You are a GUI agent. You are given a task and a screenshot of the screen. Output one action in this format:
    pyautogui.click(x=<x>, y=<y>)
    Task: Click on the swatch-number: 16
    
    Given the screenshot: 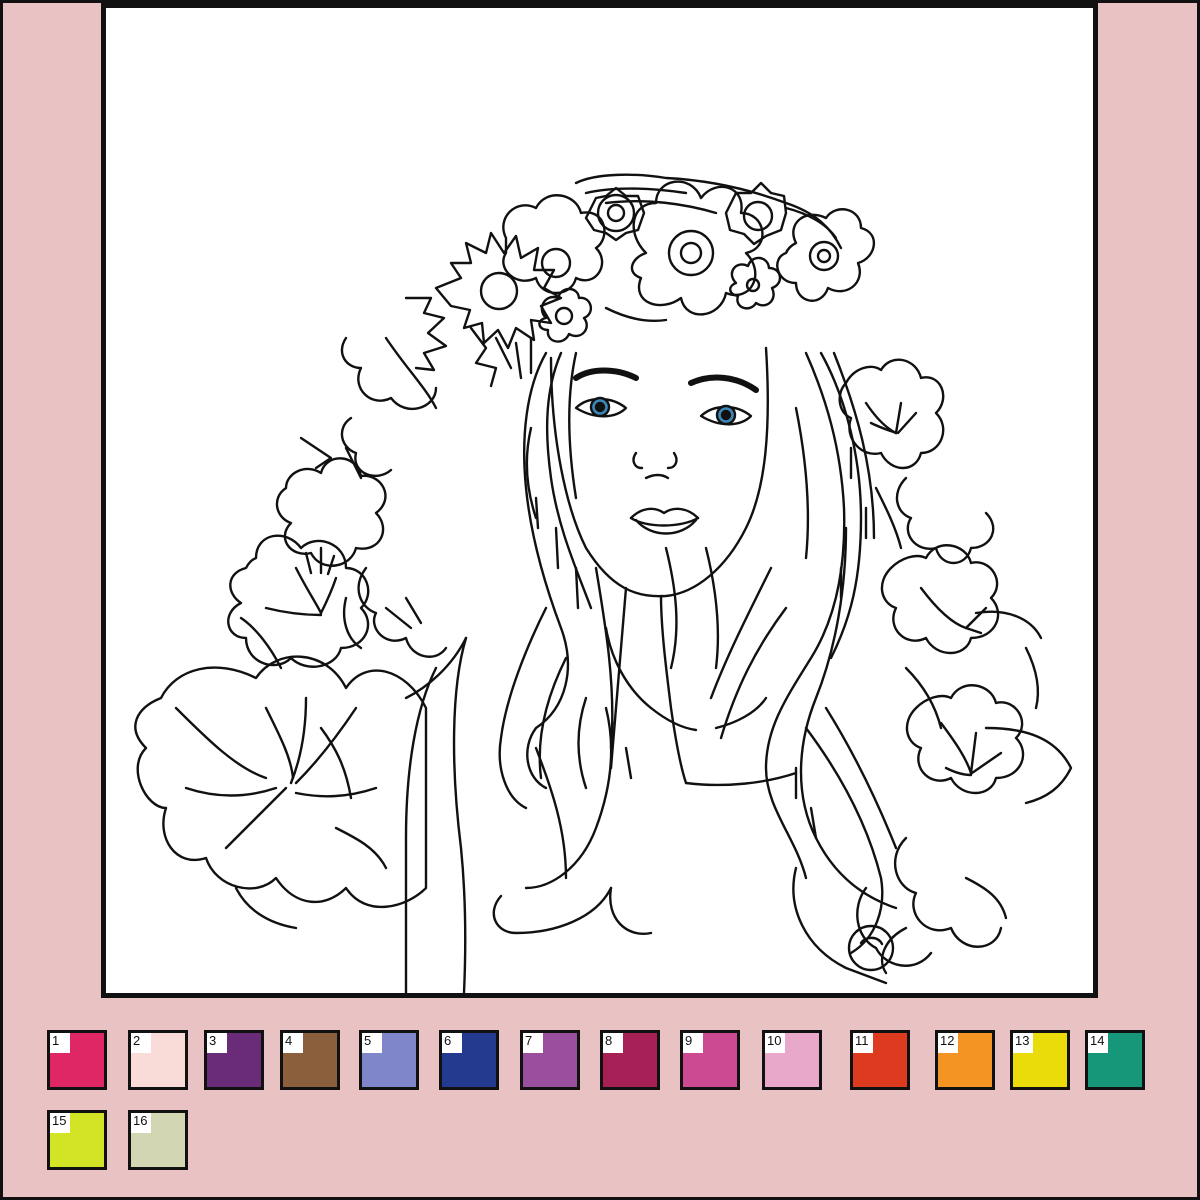 What is the action you would take?
    pyautogui.click(x=141, y=1123)
    